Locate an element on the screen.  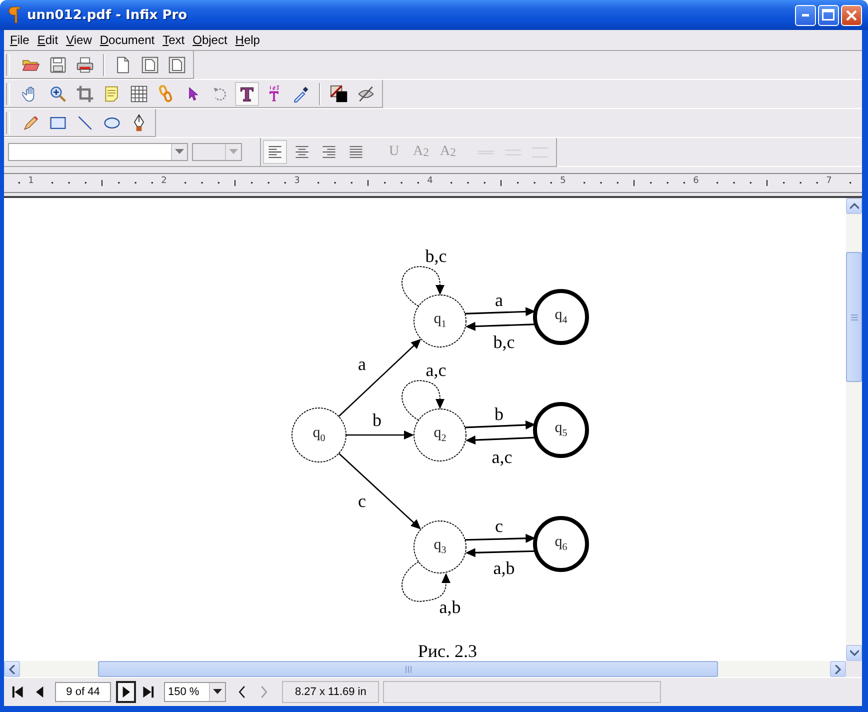
crop-icon is located at coordinates (85, 93).